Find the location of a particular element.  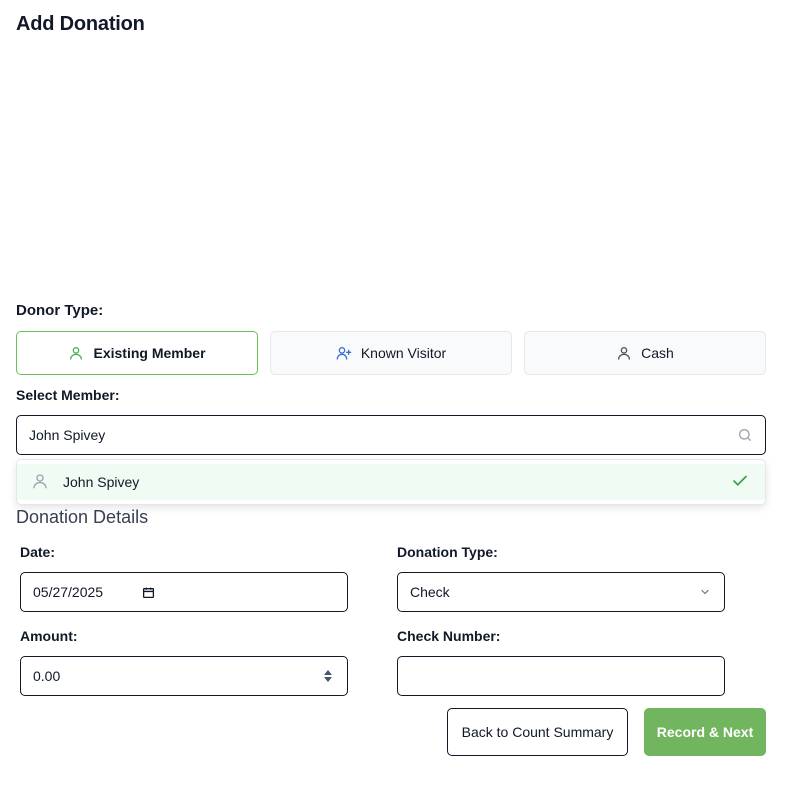

member-results-dropdown: John Spivey is located at coordinates (391, 482).